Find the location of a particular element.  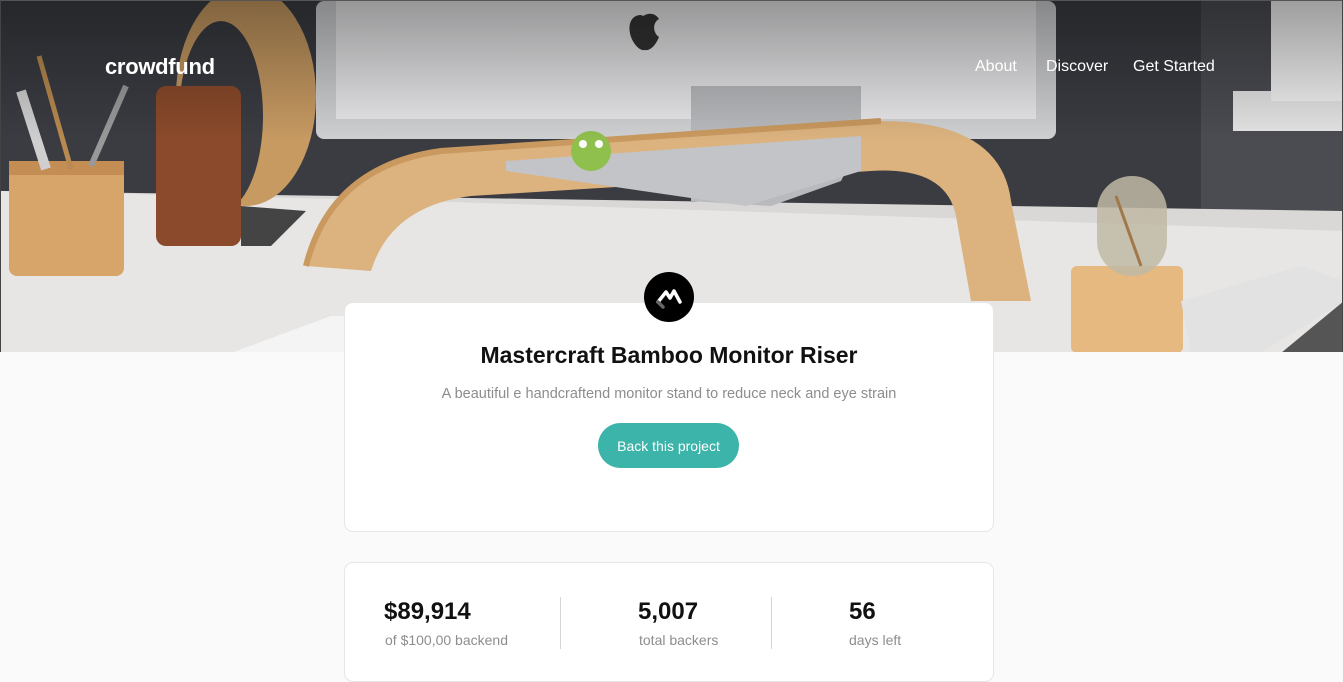

project-title: Mastercraft Bamboo Monitor Riser is located at coordinates (669, 355).